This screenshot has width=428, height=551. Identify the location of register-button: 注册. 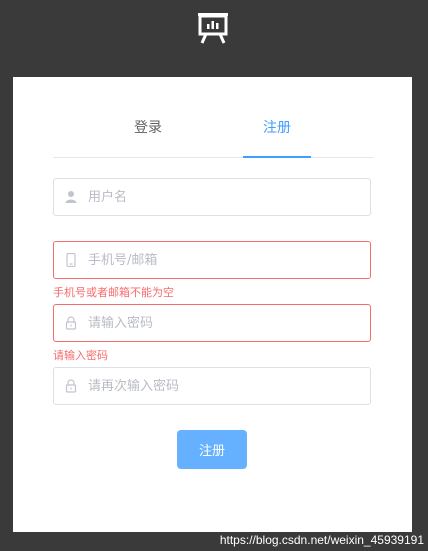
(212, 449).